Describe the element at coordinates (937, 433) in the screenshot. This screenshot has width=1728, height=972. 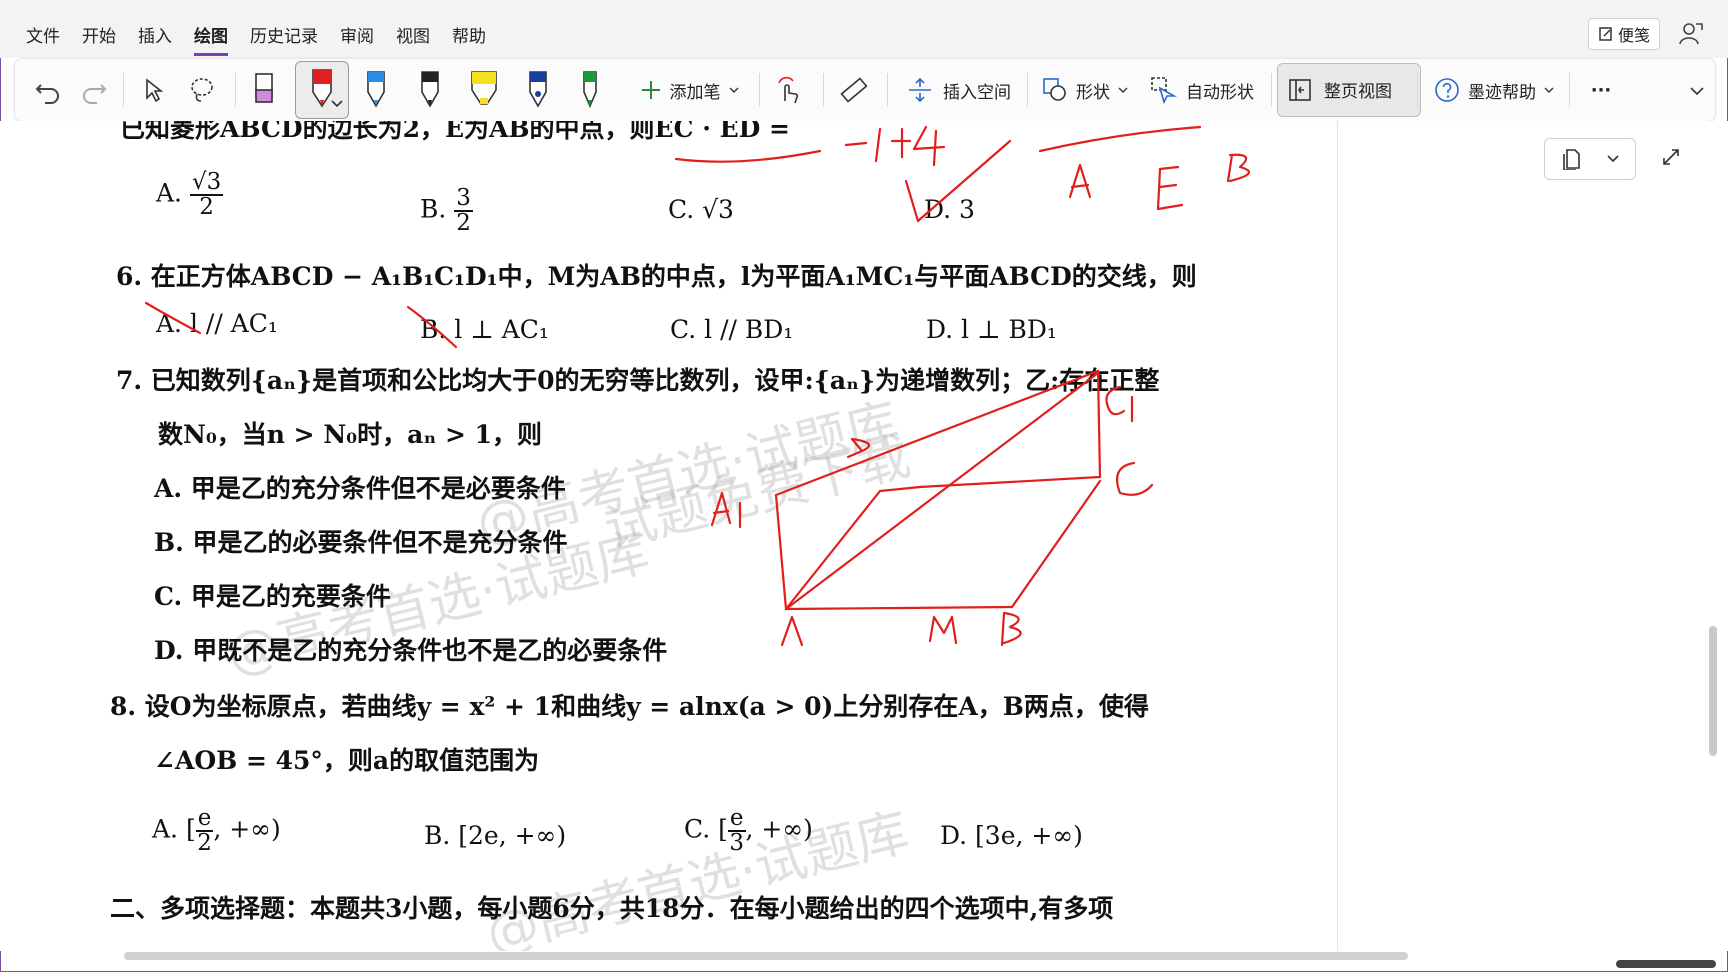
I see `ink-cube-top-edge` at that location.